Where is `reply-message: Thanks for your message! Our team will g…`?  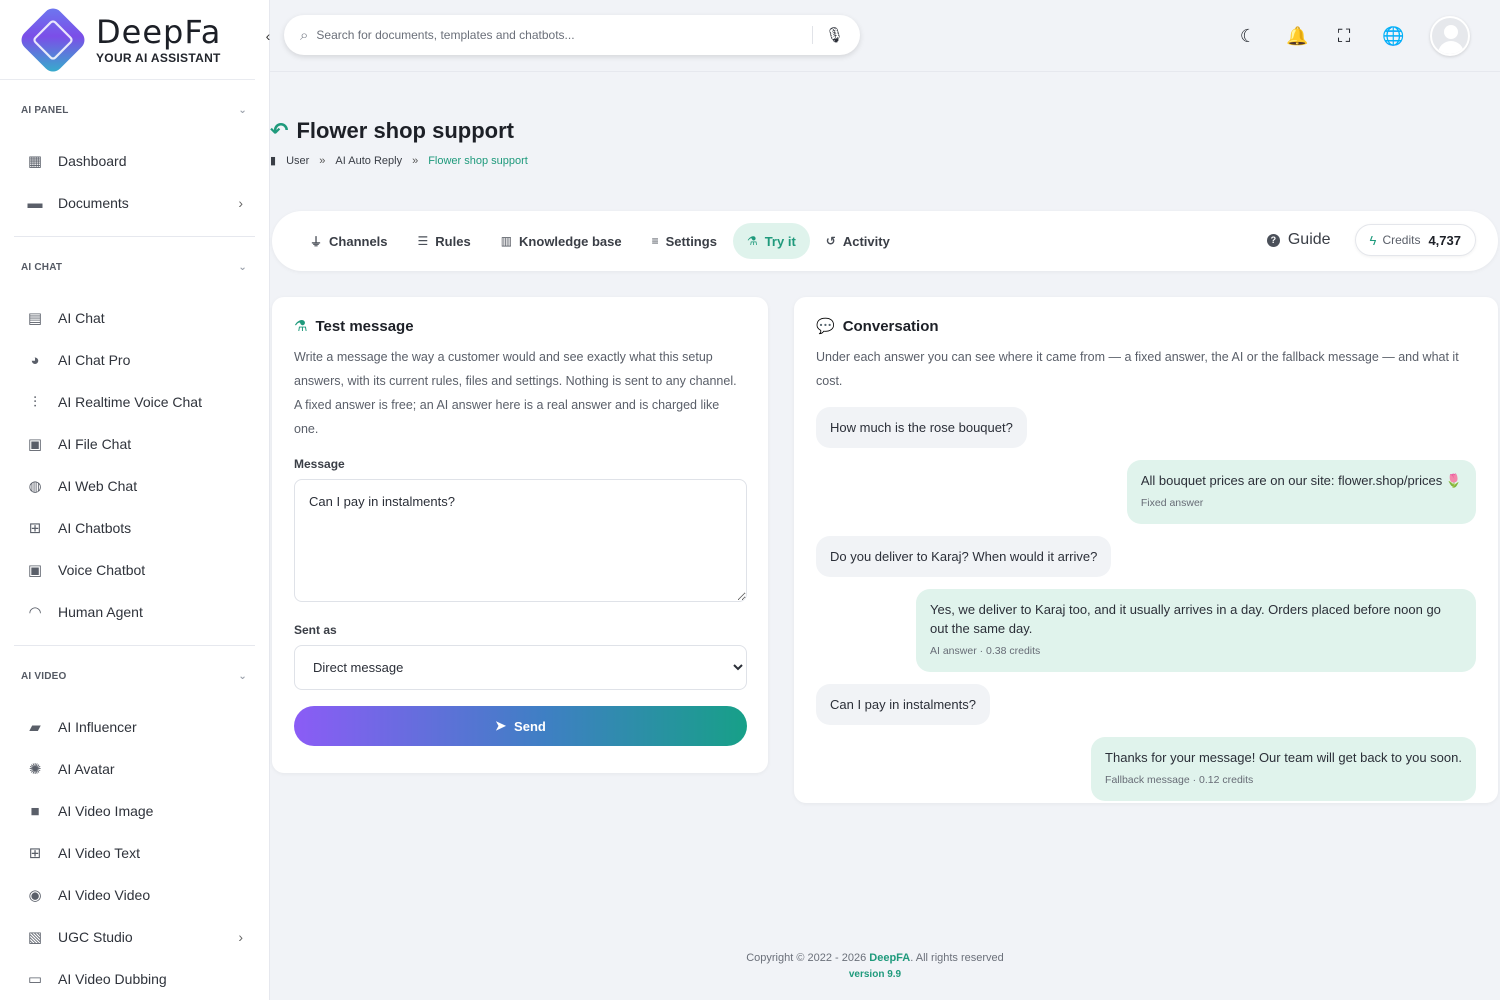
reply-message: Thanks for your message! Our team will g… is located at coordinates (1283, 769).